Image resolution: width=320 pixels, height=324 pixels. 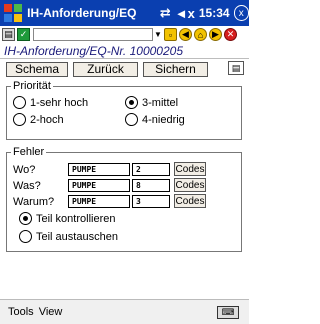 What do you see at coordinates (151, 185) in the screenshot?
I see `what-code-field: 8` at bounding box center [151, 185].